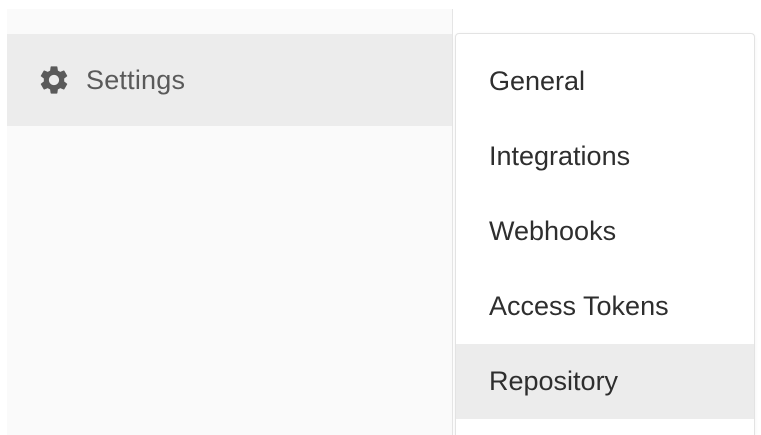  Describe the element at coordinates (605, 81) in the screenshot. I see `flyout-item-general: General` at that location.